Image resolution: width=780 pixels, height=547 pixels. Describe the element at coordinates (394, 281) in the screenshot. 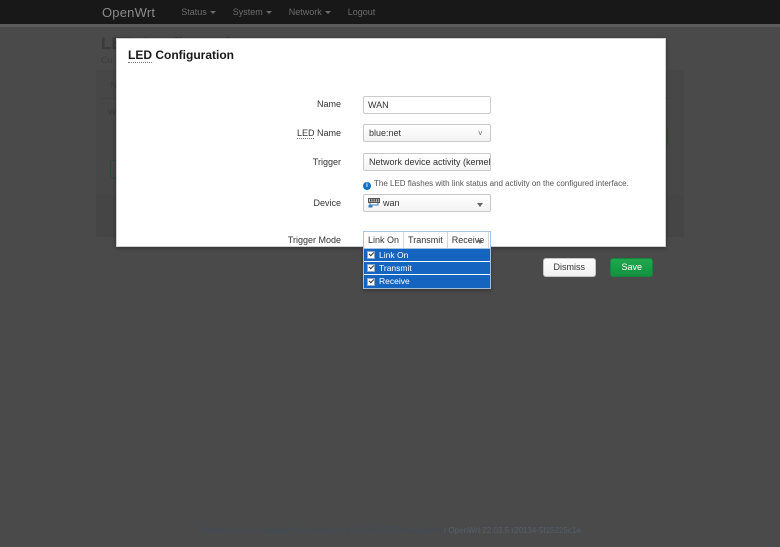

I see `dropdown-option-label: Receive` at that location.